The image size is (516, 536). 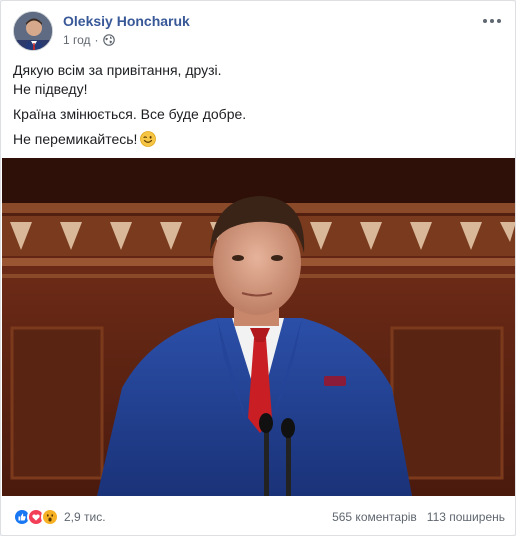 I want to click on post-line: Дякую всім за привітання, друзі., so click(x=117, y=70).